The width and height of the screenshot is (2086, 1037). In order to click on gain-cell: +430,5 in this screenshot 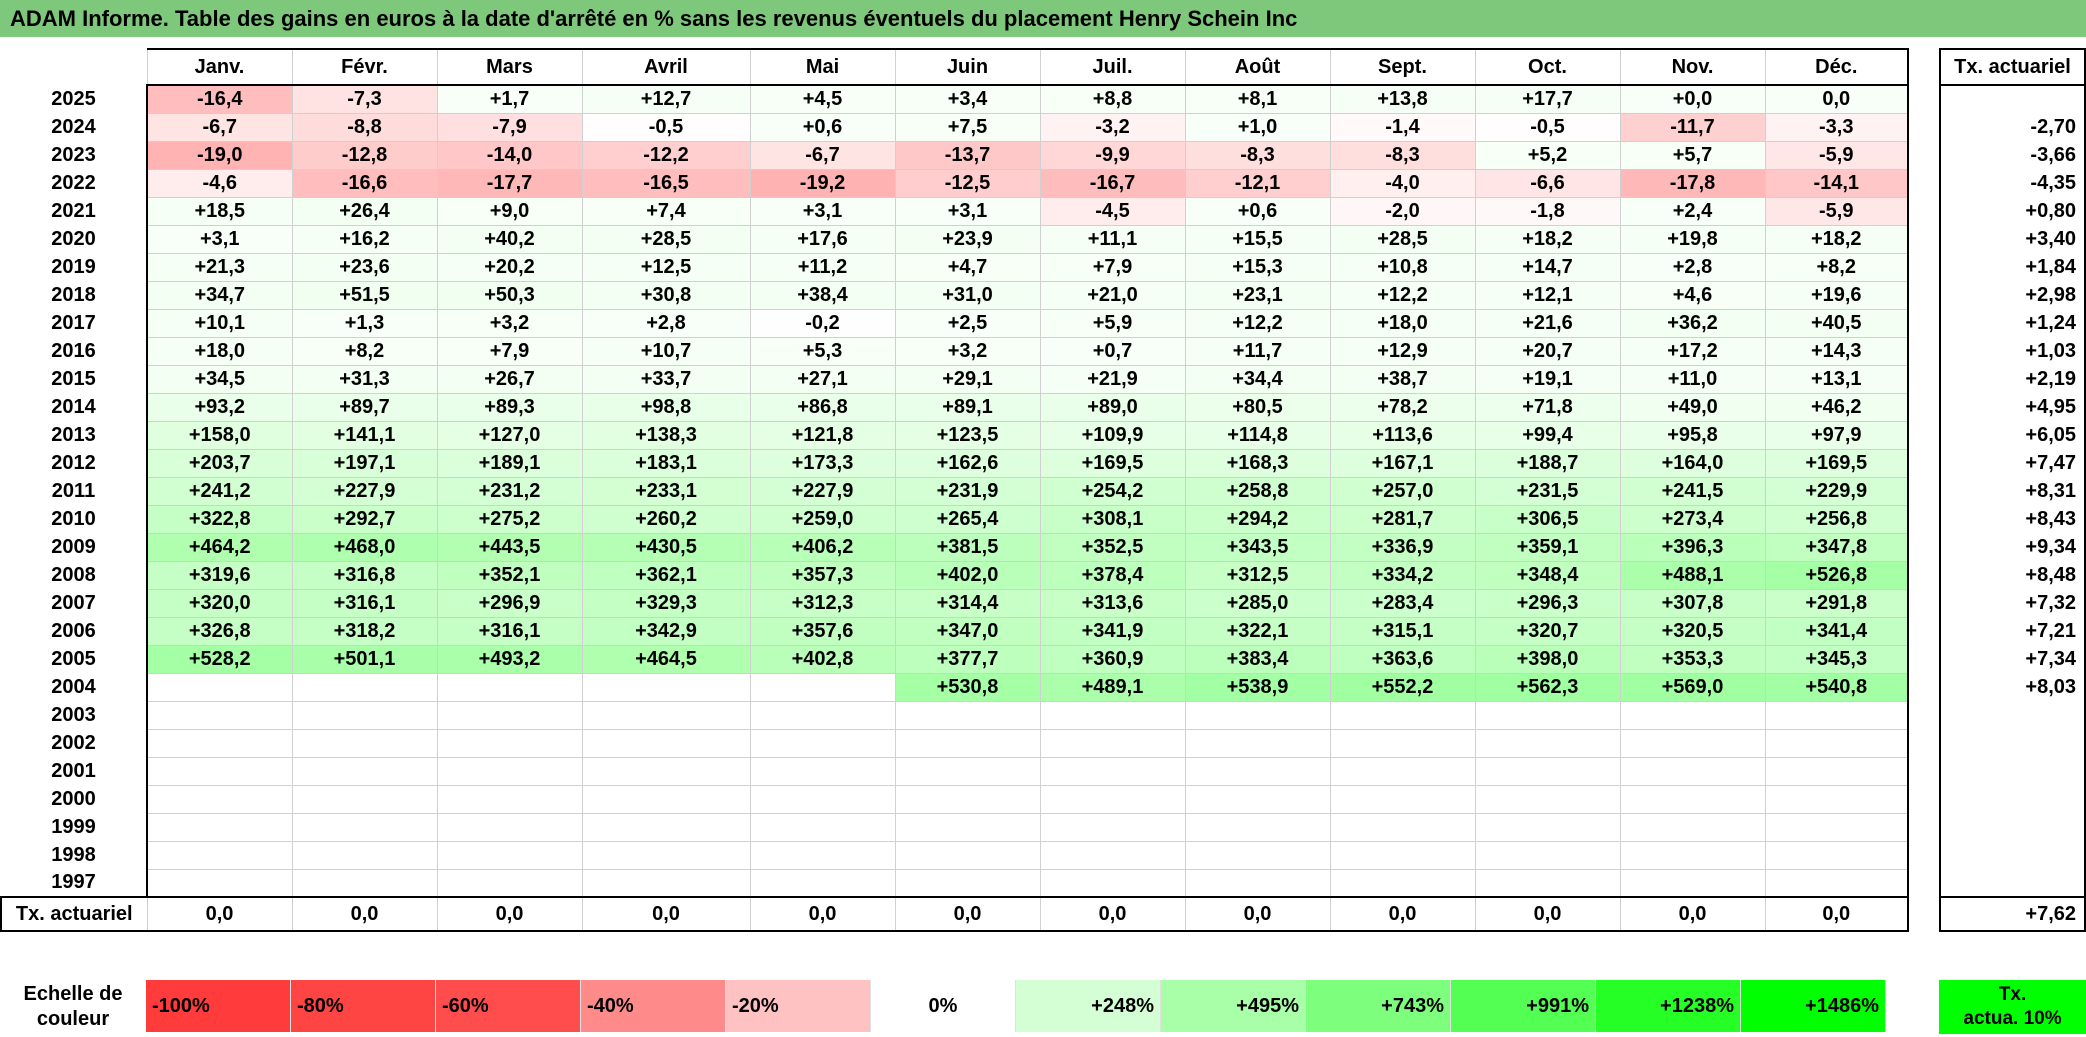, I will do `click(666, 547)`.